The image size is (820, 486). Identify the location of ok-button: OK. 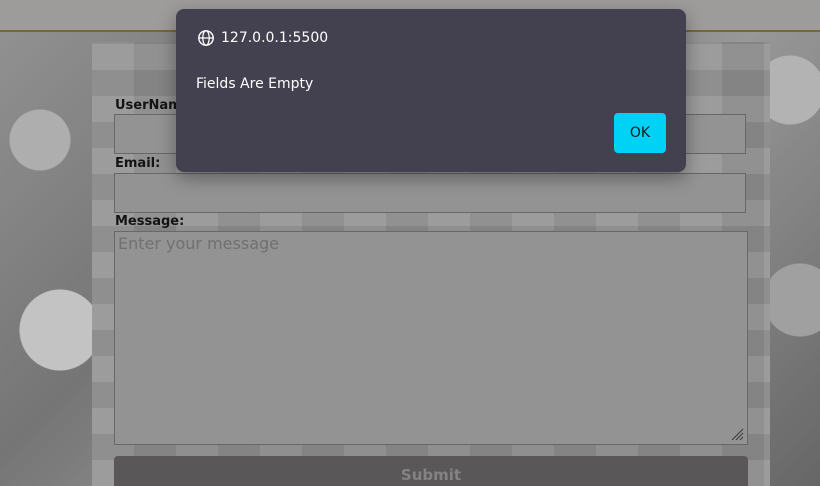
(640, 133).